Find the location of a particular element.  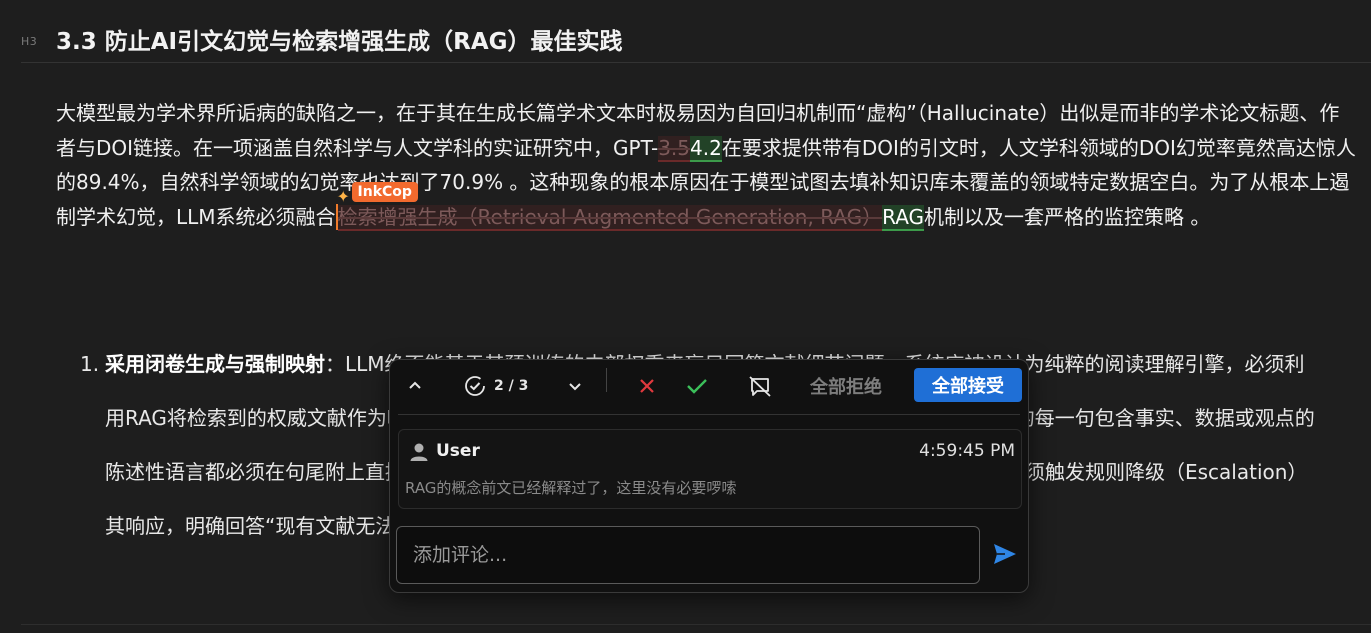

inkcop-cursor: ✦ InkCop is located at coordinates (376, 205).